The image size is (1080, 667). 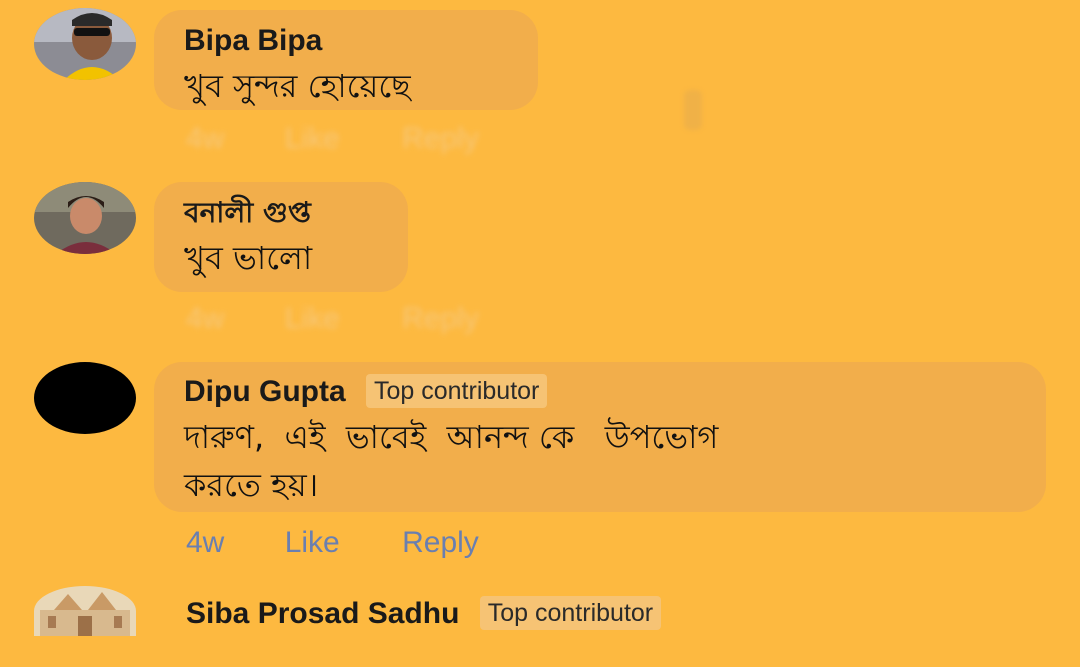 I want to click on comment-text: খুব সুন্দর হোয়েছে, so click(x=297, y=86).